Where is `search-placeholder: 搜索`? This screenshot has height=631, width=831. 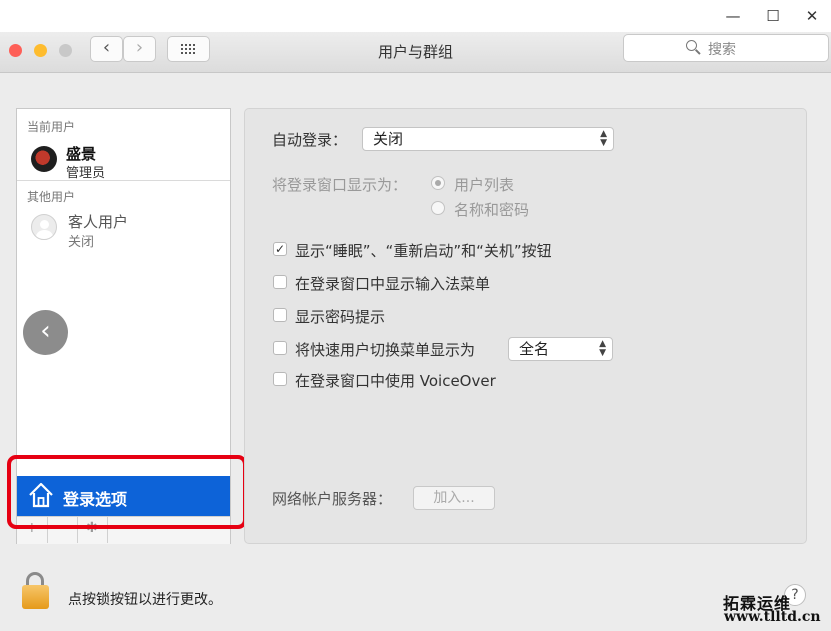 search-placeholder: 搜索 is located at coordinates (722, 50).